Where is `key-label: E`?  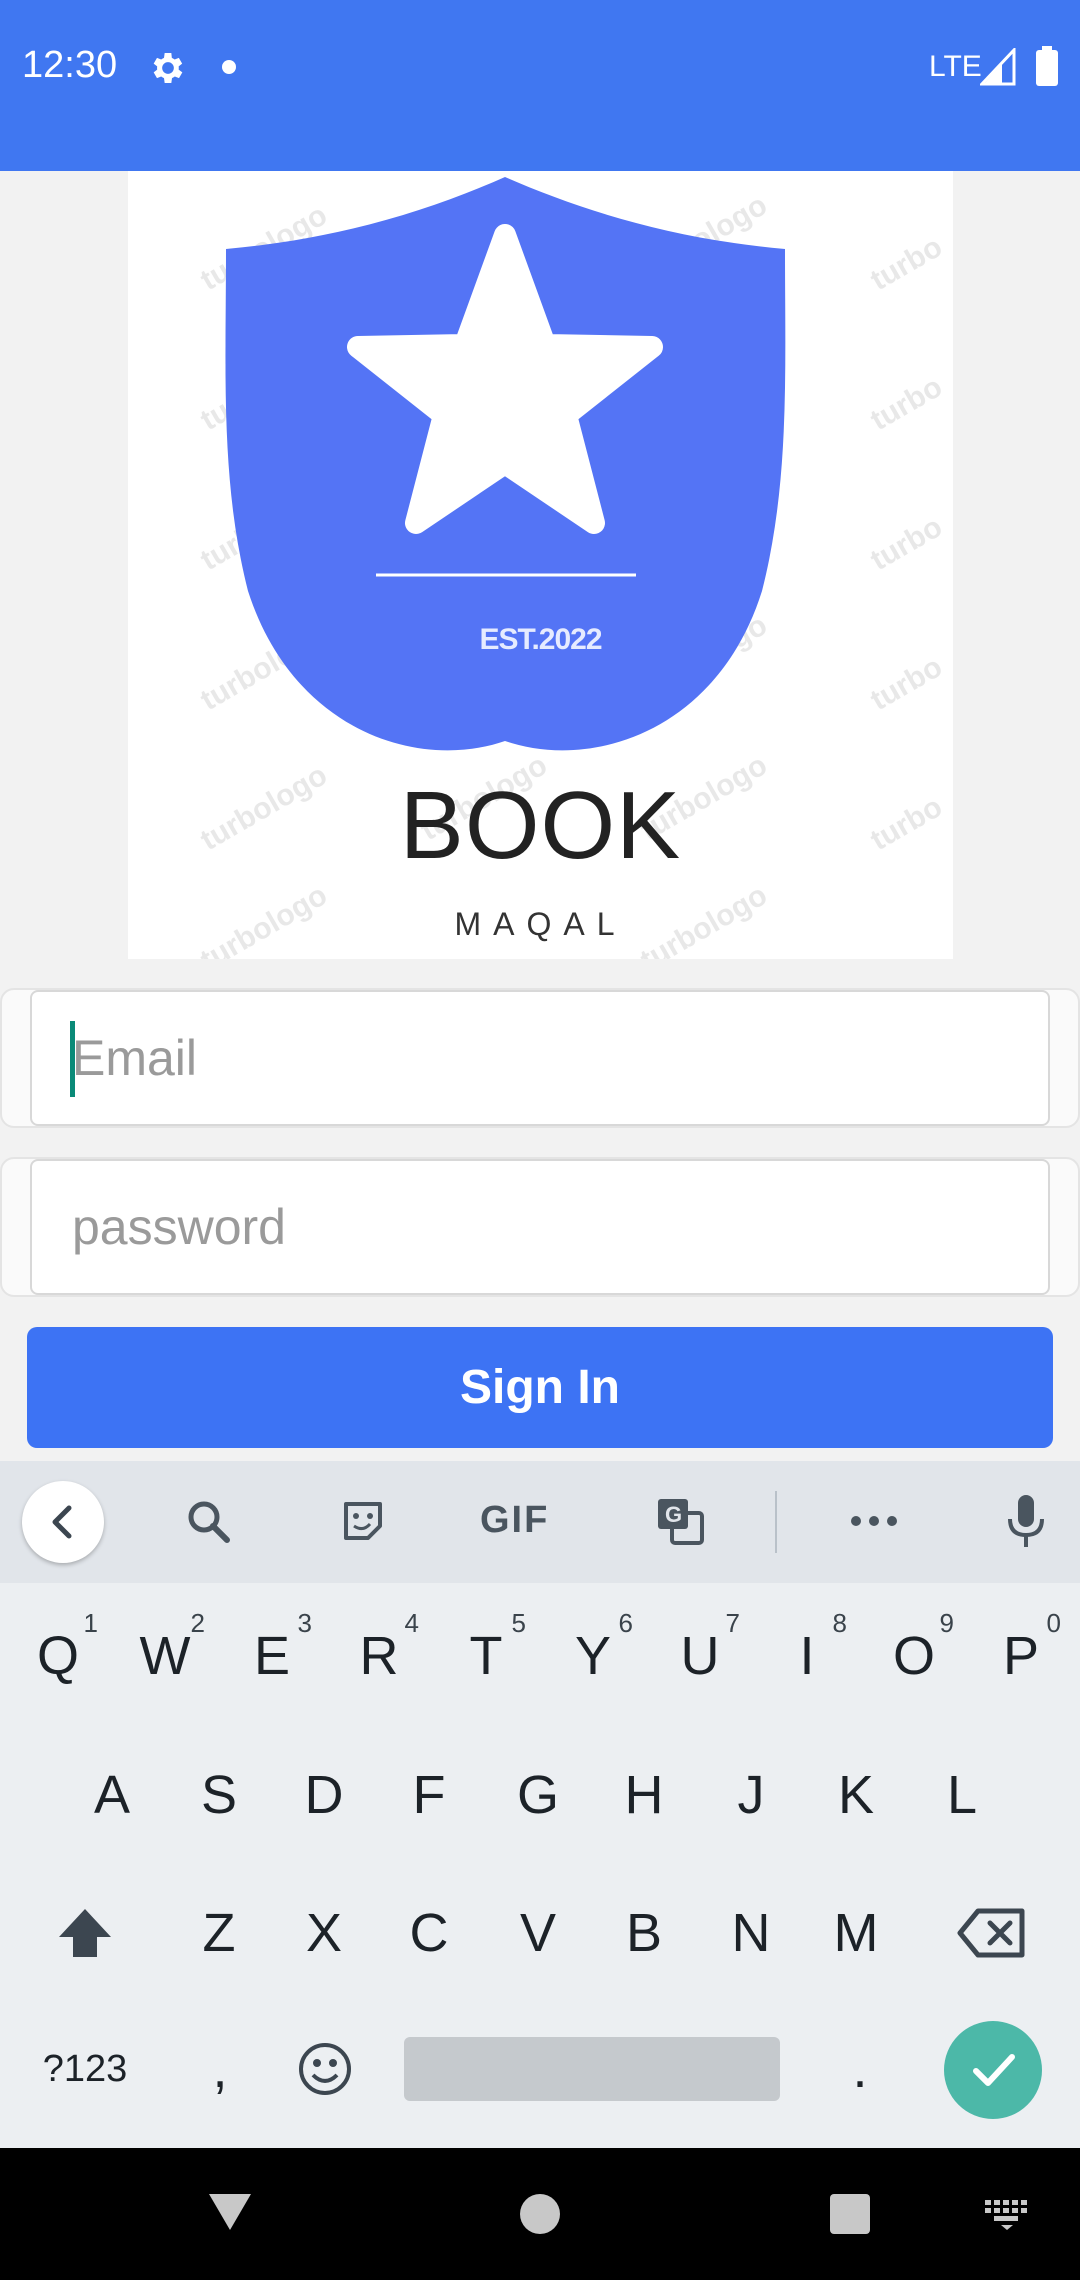
key-label: E is located at coordinates (272, 1656).